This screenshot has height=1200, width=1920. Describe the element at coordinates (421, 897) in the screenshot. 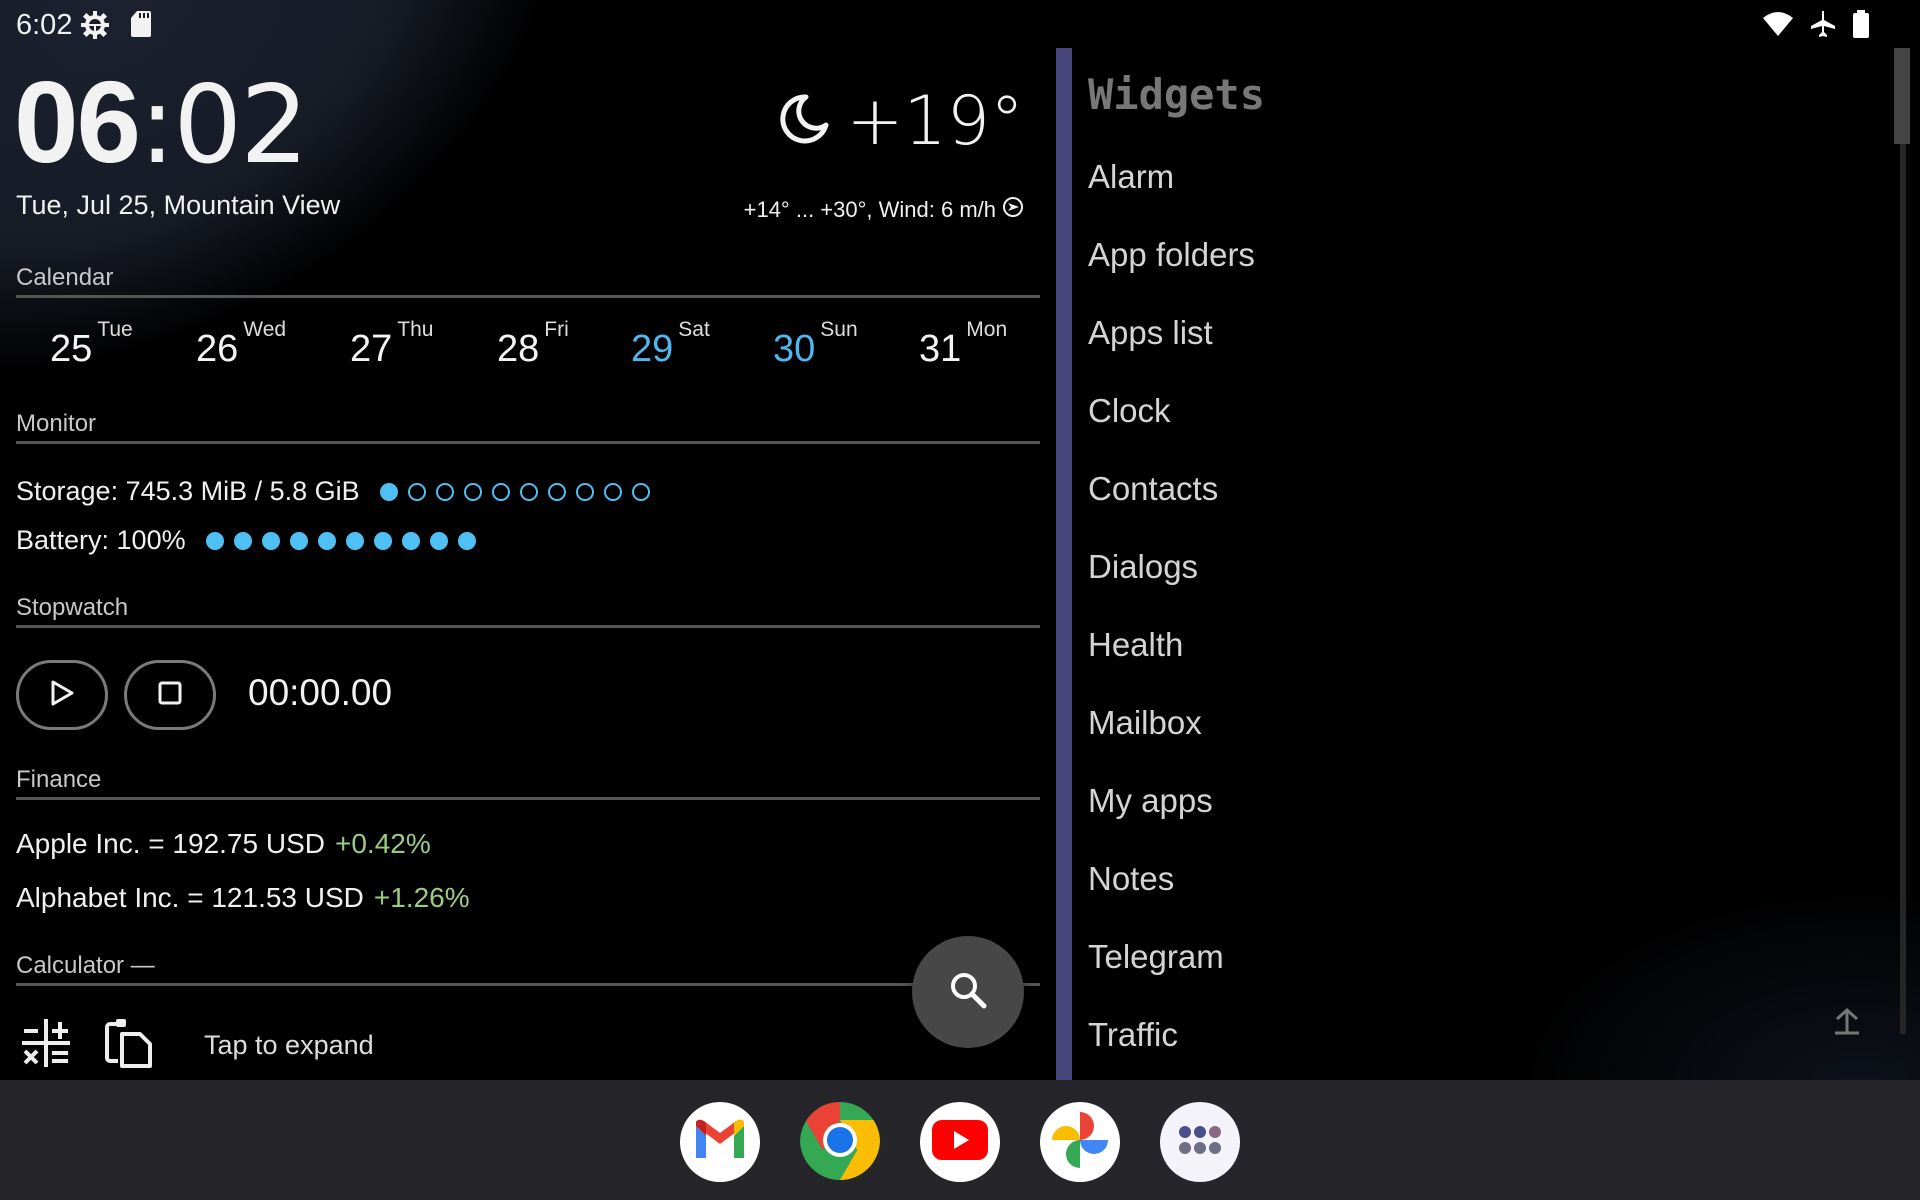

I see `stock-change: +1.26%` at that location.